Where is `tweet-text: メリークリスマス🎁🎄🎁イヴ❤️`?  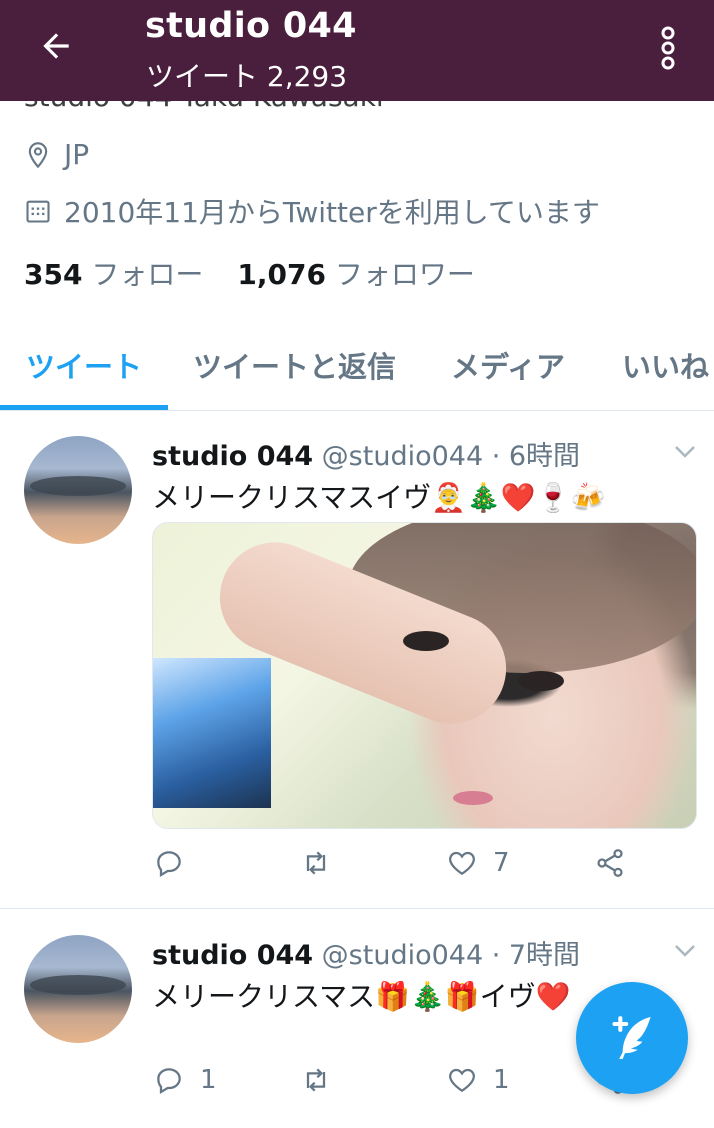 tweet-text: メリークリスマス🎁🎄🎁イヴ❤️ is located at coordinates (361, 996).